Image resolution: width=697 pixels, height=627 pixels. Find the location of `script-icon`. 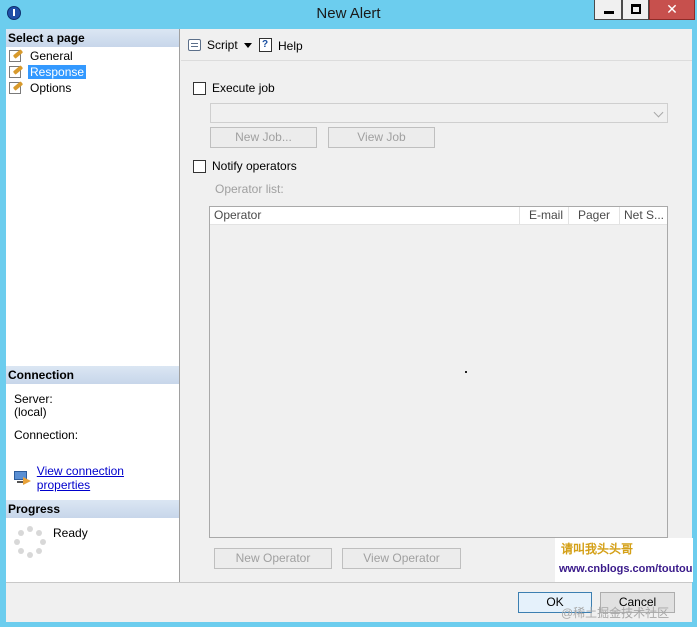

script-icon is located at coordinates (195, 45).